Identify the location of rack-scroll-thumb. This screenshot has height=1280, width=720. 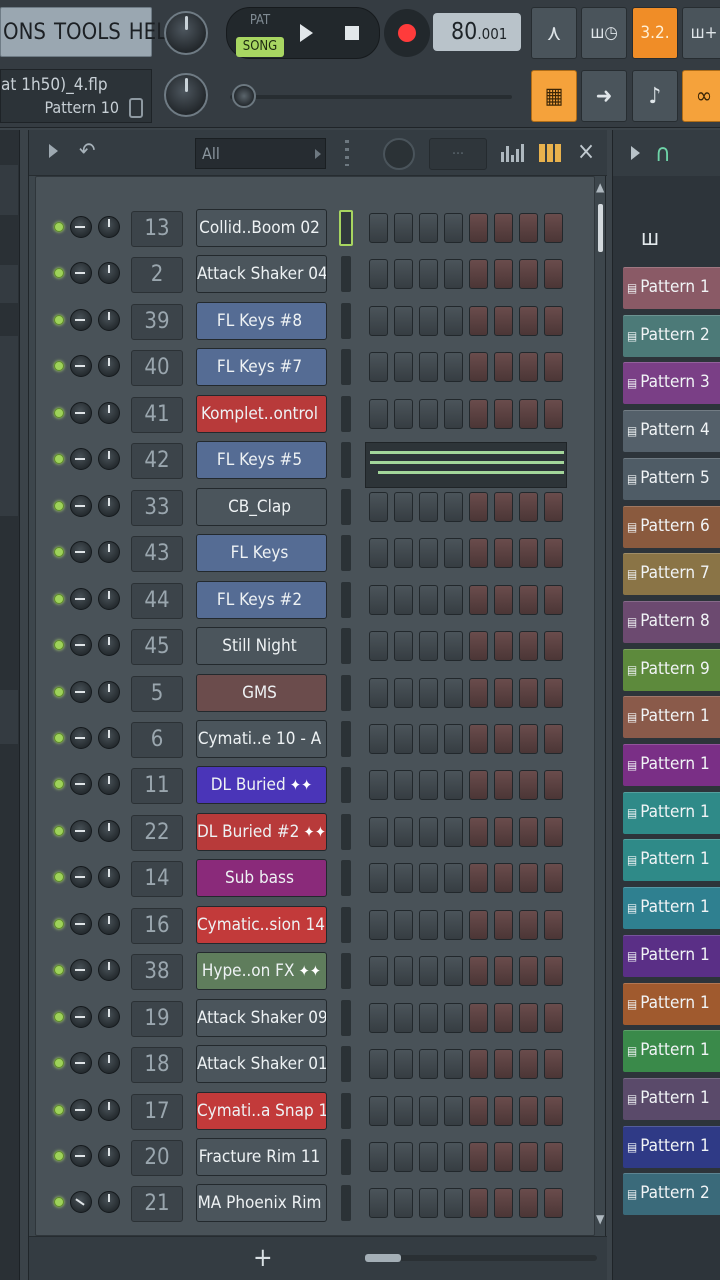
(600, 228).